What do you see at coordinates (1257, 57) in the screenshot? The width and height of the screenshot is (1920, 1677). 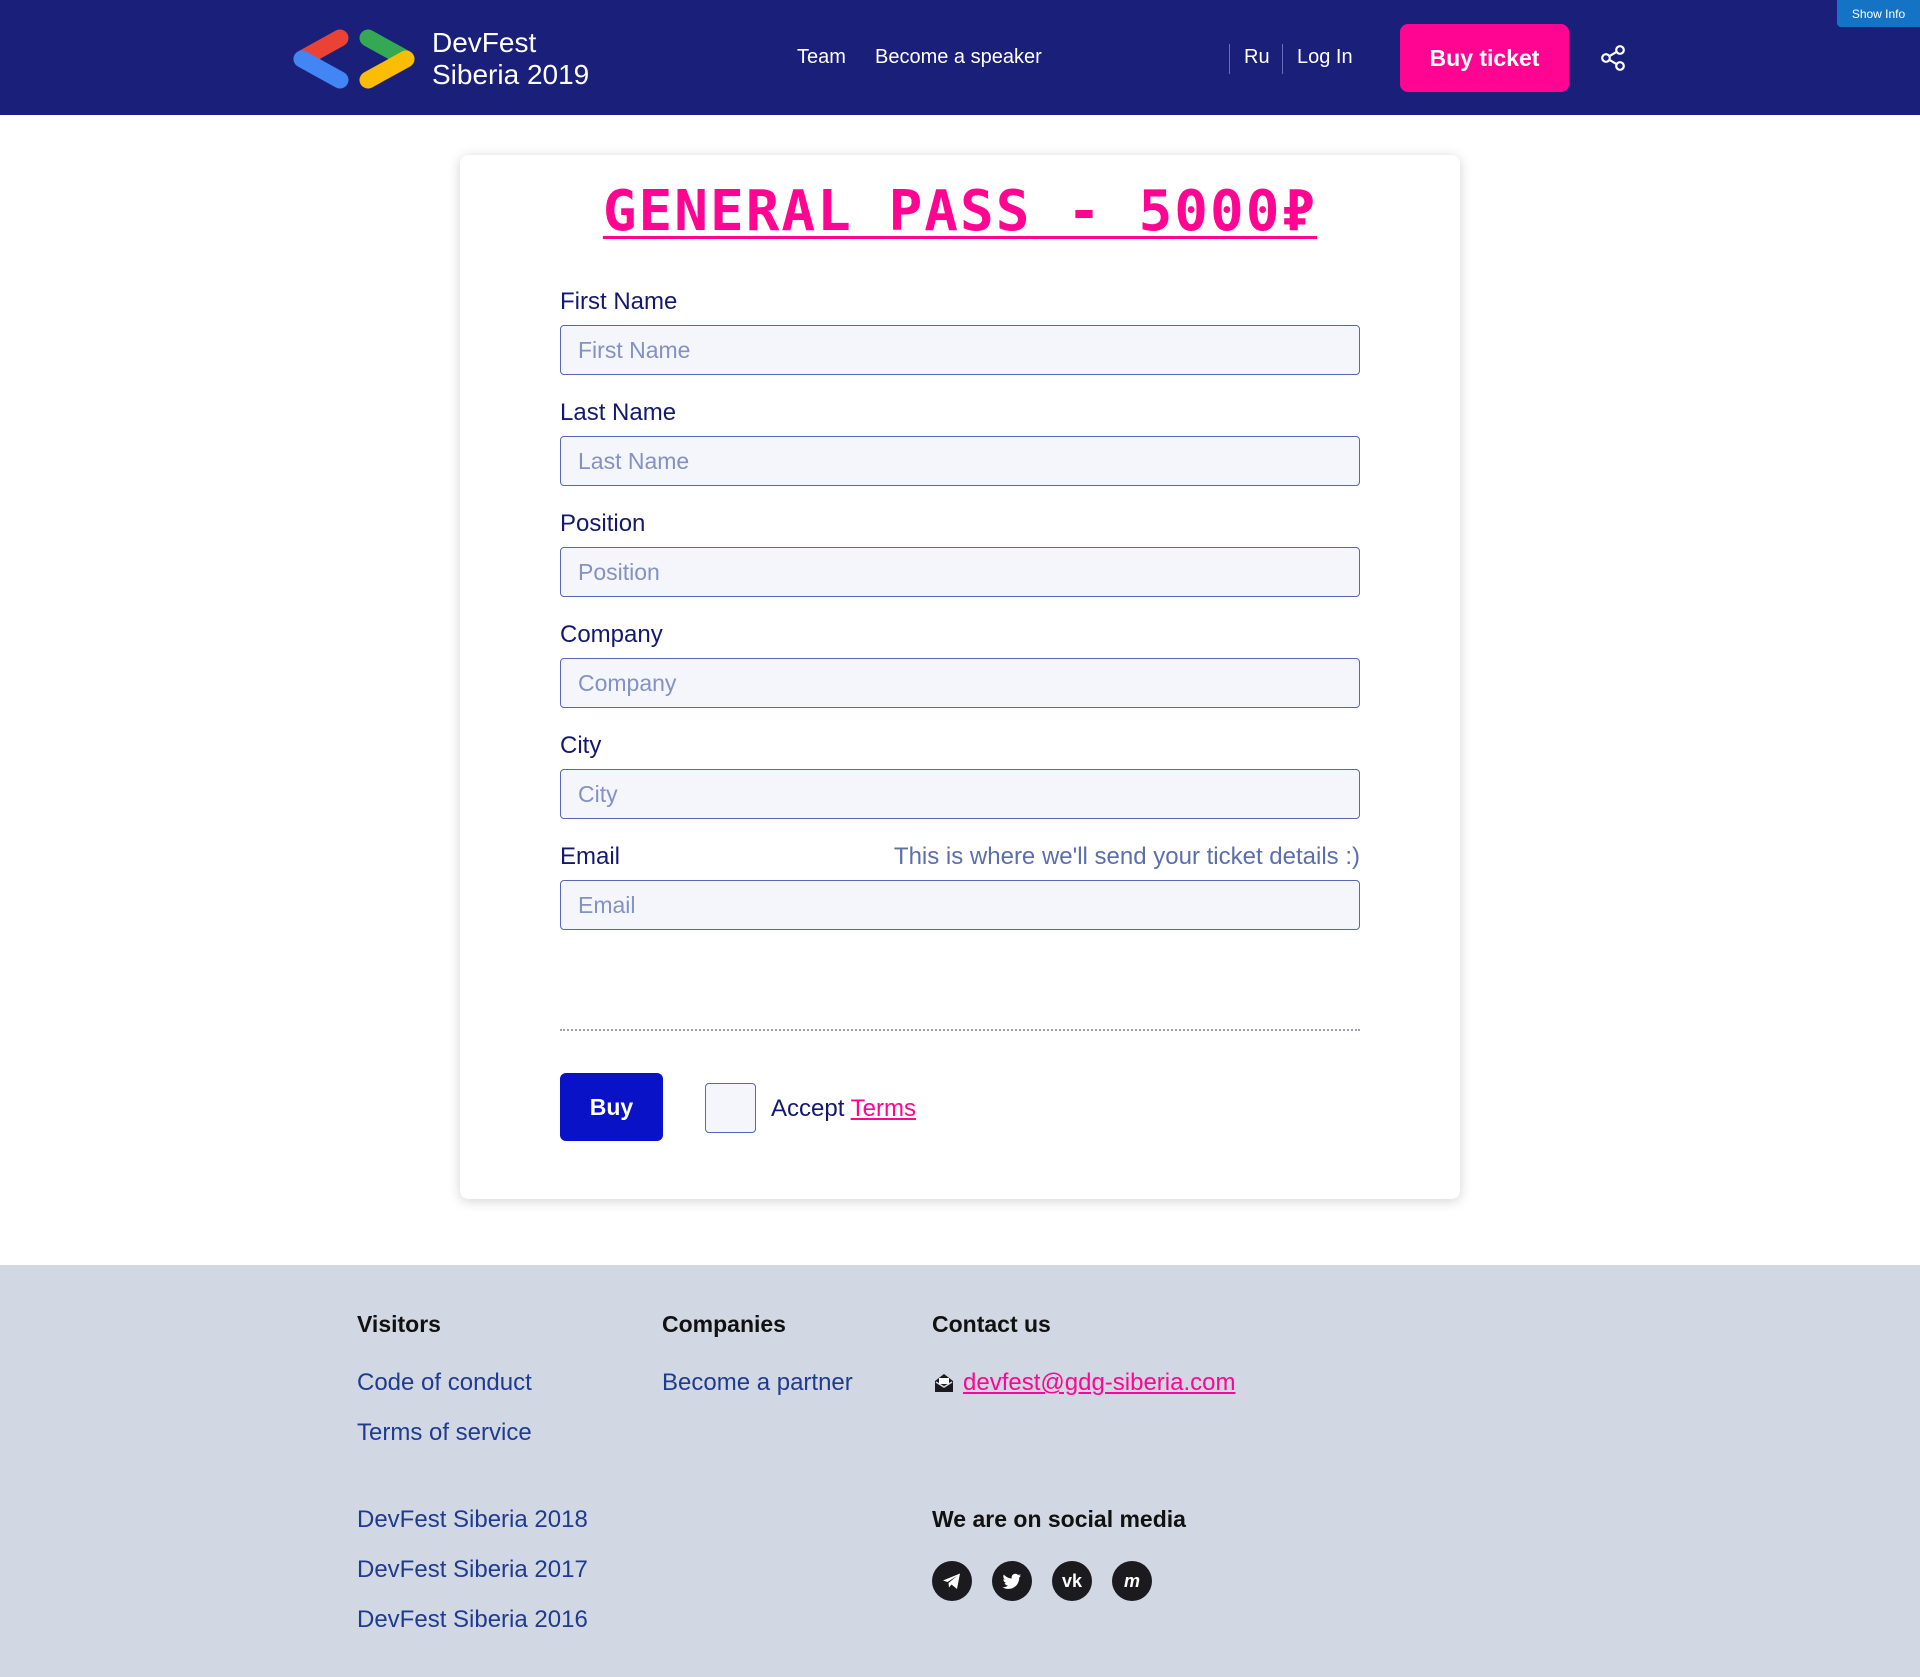 I see `language-switch: Ru` at bounding box center [1257, 57].